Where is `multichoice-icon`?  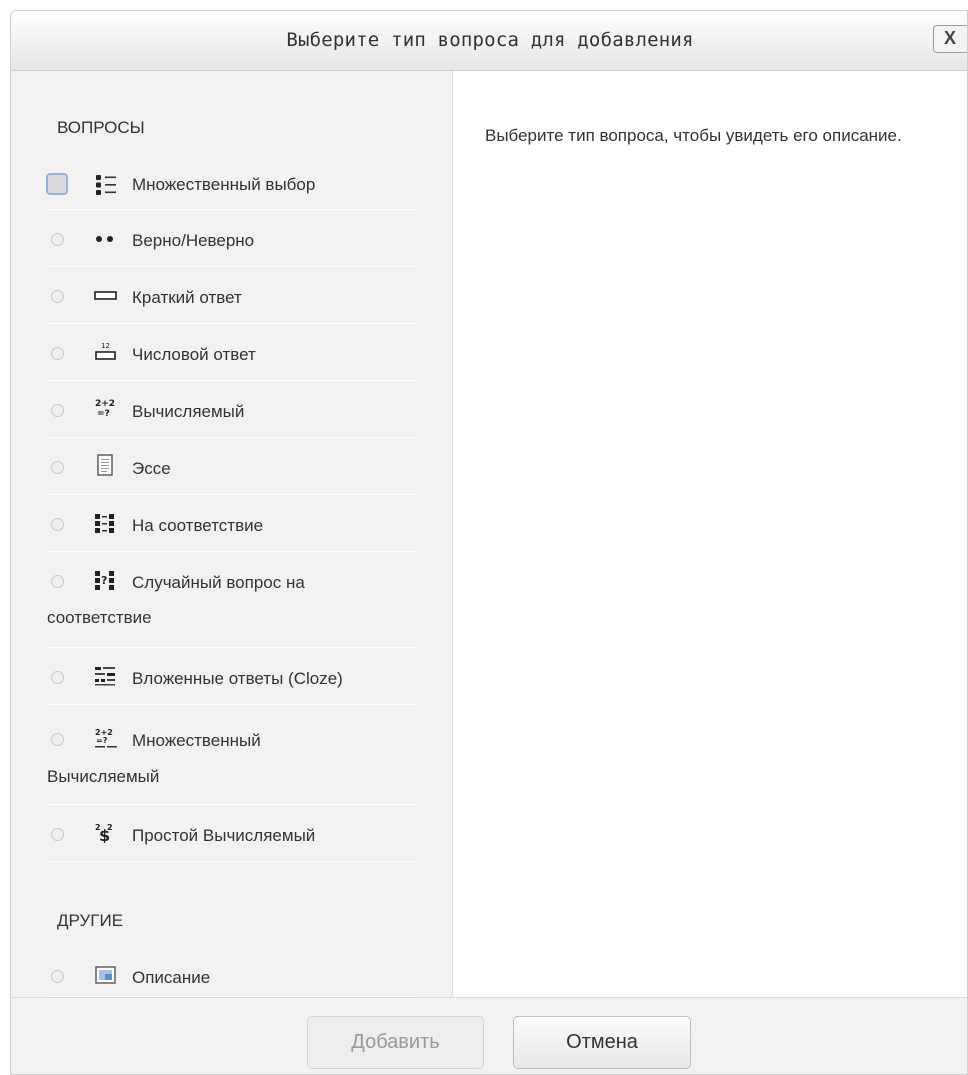
multichoice-icon is located at coordinates (106, 185).